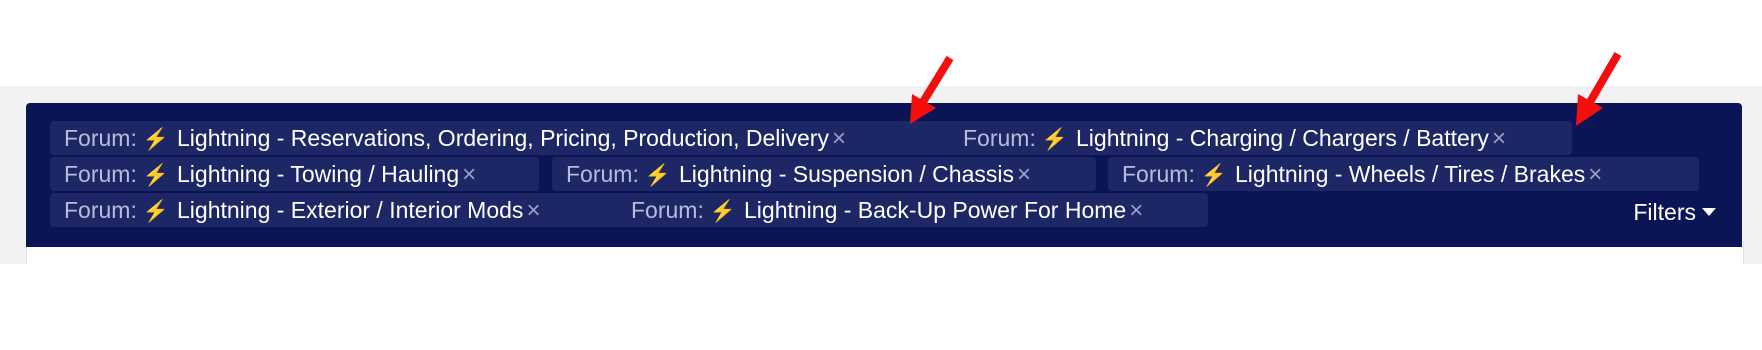  I want to click on filter-chip: Forum: ⚡ Lightning - Suspension / Chassis ×, so click(824, 174).